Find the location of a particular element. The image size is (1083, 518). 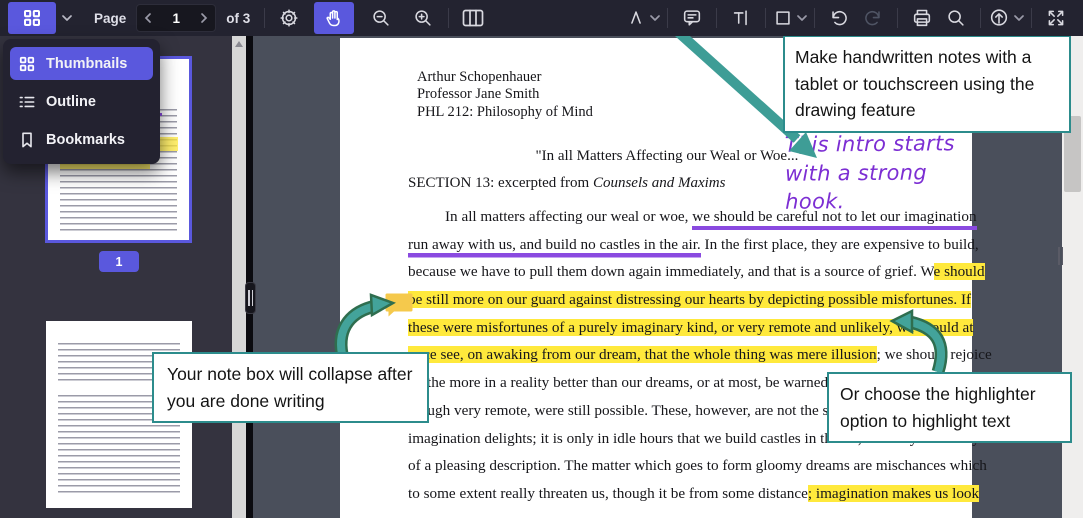

menu-item-label: Thumbnails is located at coordinates (87, 63).